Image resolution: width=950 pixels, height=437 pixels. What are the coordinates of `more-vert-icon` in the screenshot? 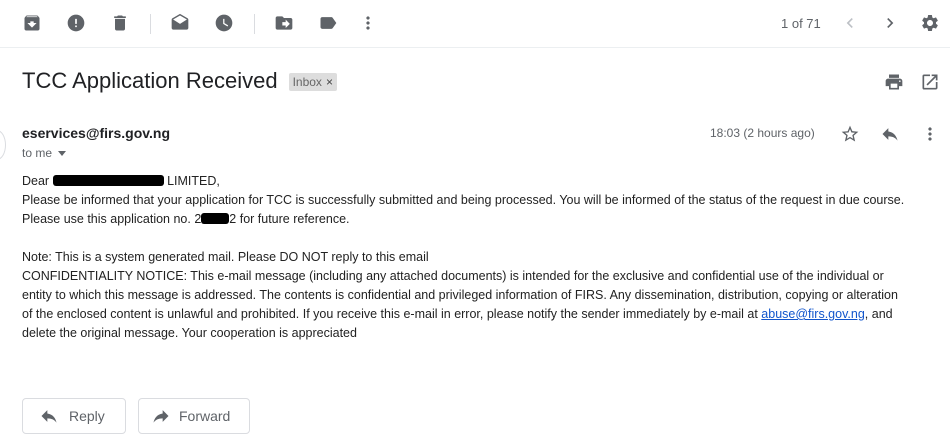 It's located at (368, 23).